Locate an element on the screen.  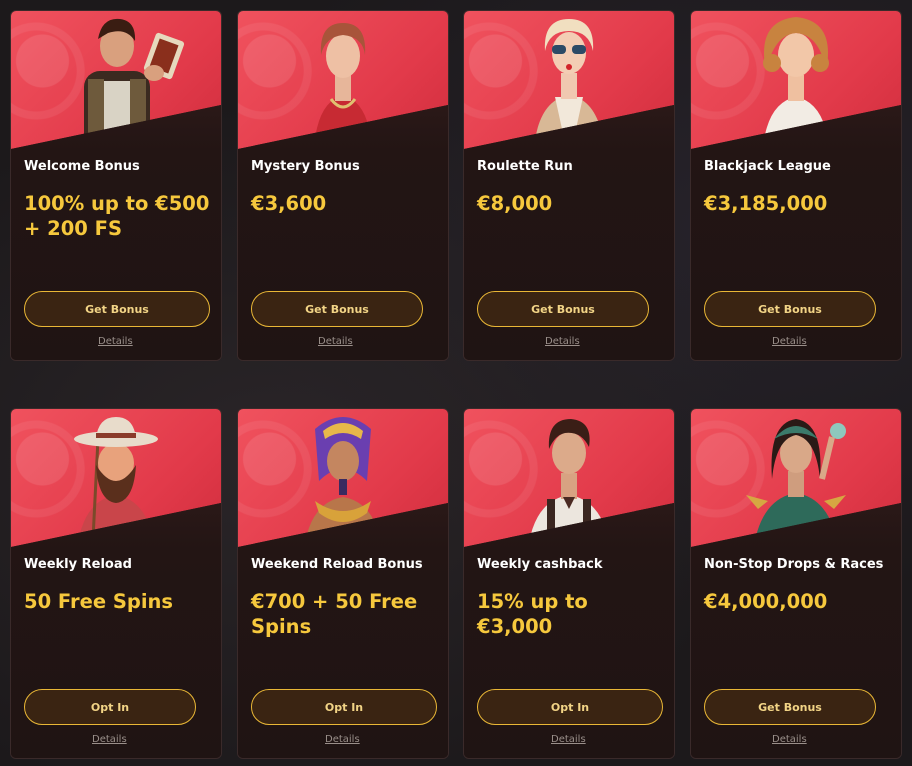
card-title: Mystery Bonus is located at coordinates (305, 166).